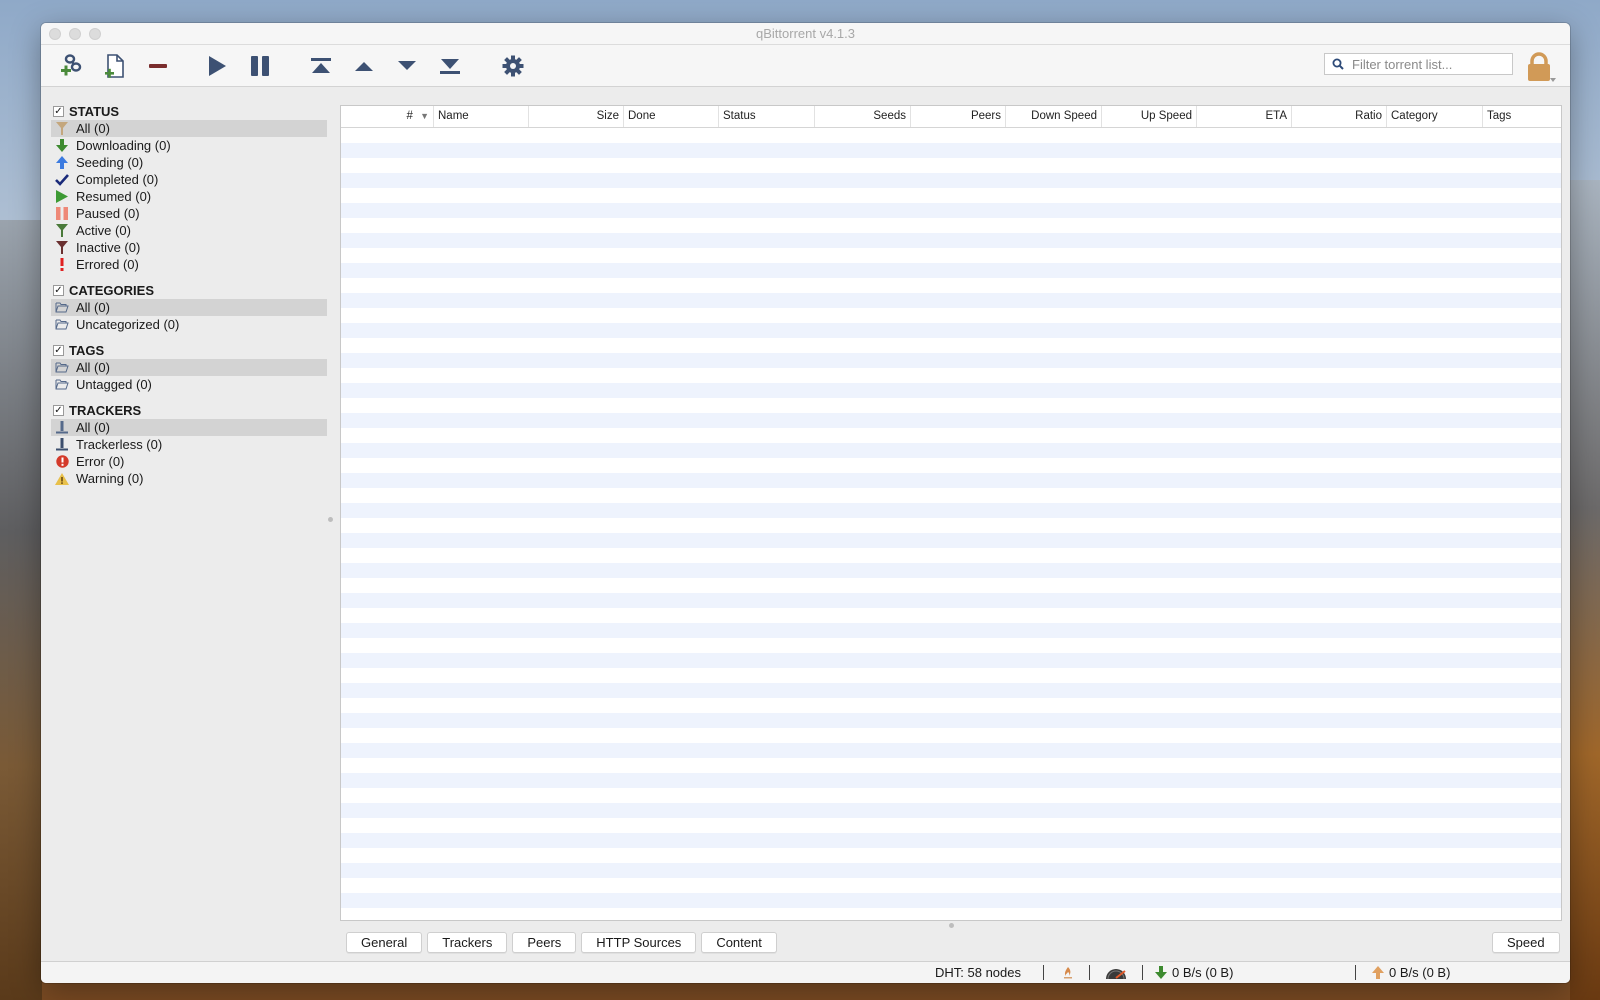  I want to click on tracker-filter-trackerless: Trackerless (0), so click(189, 444).